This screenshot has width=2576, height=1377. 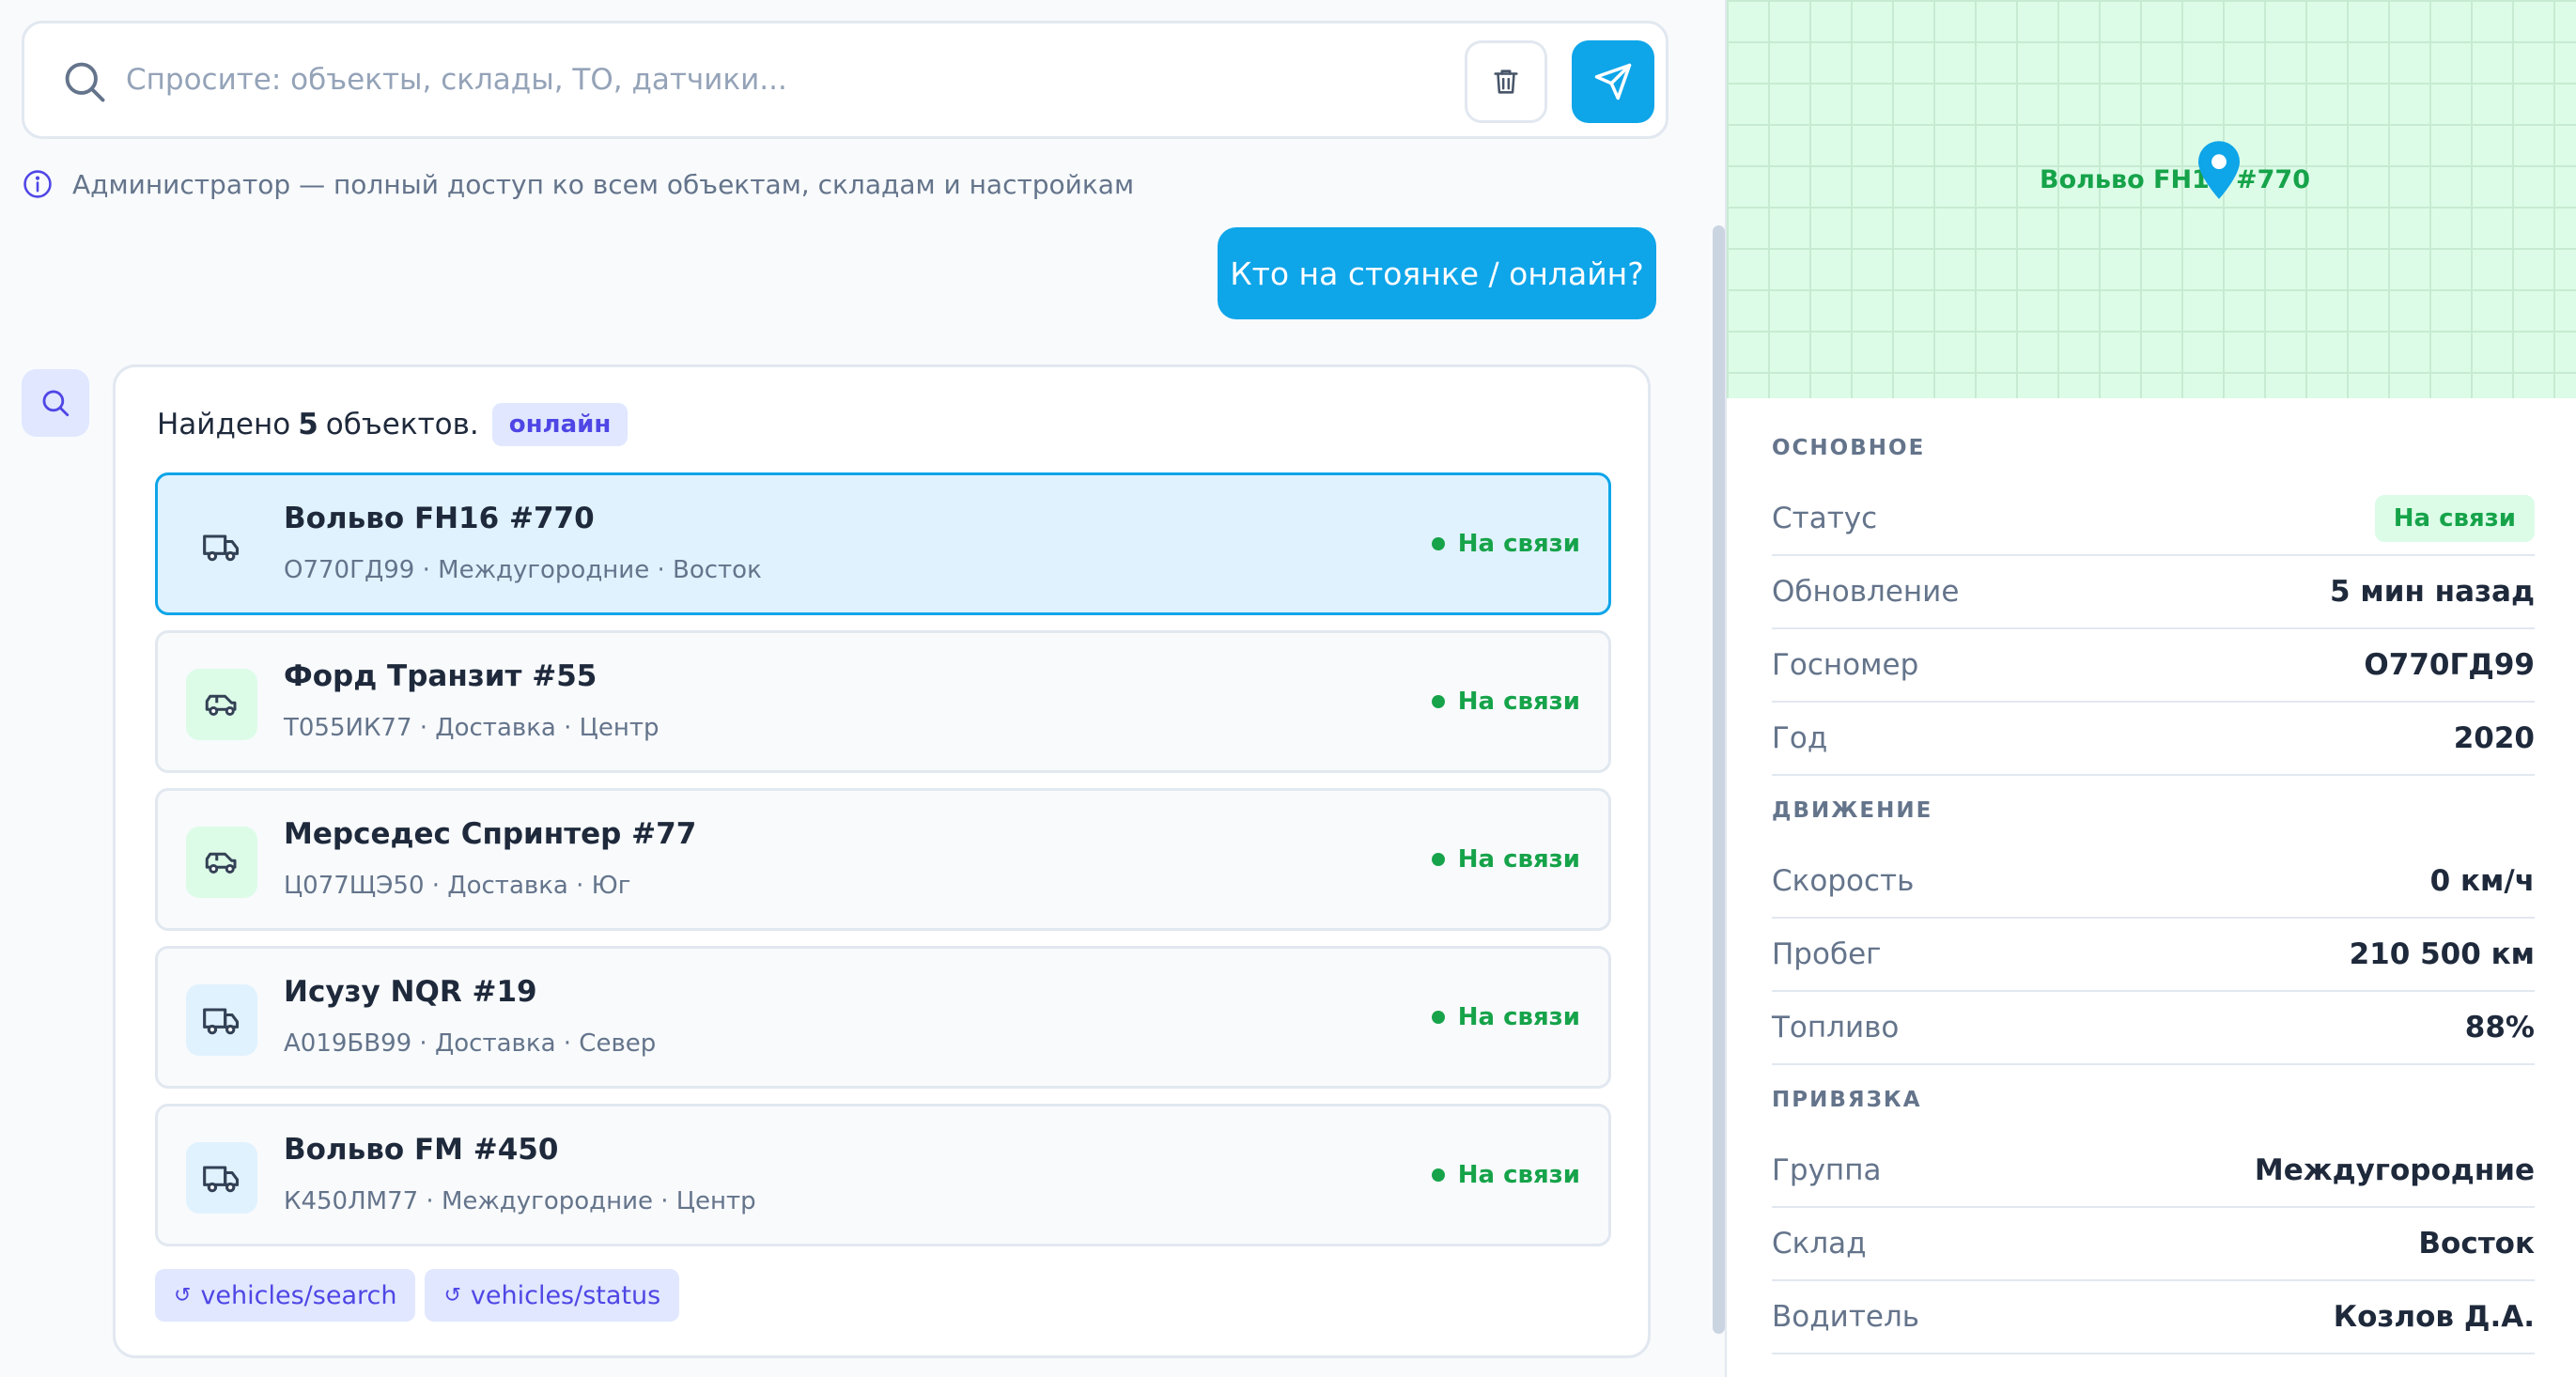 I want to click on detail-key: Обновление, so click(x=1866, y=592).